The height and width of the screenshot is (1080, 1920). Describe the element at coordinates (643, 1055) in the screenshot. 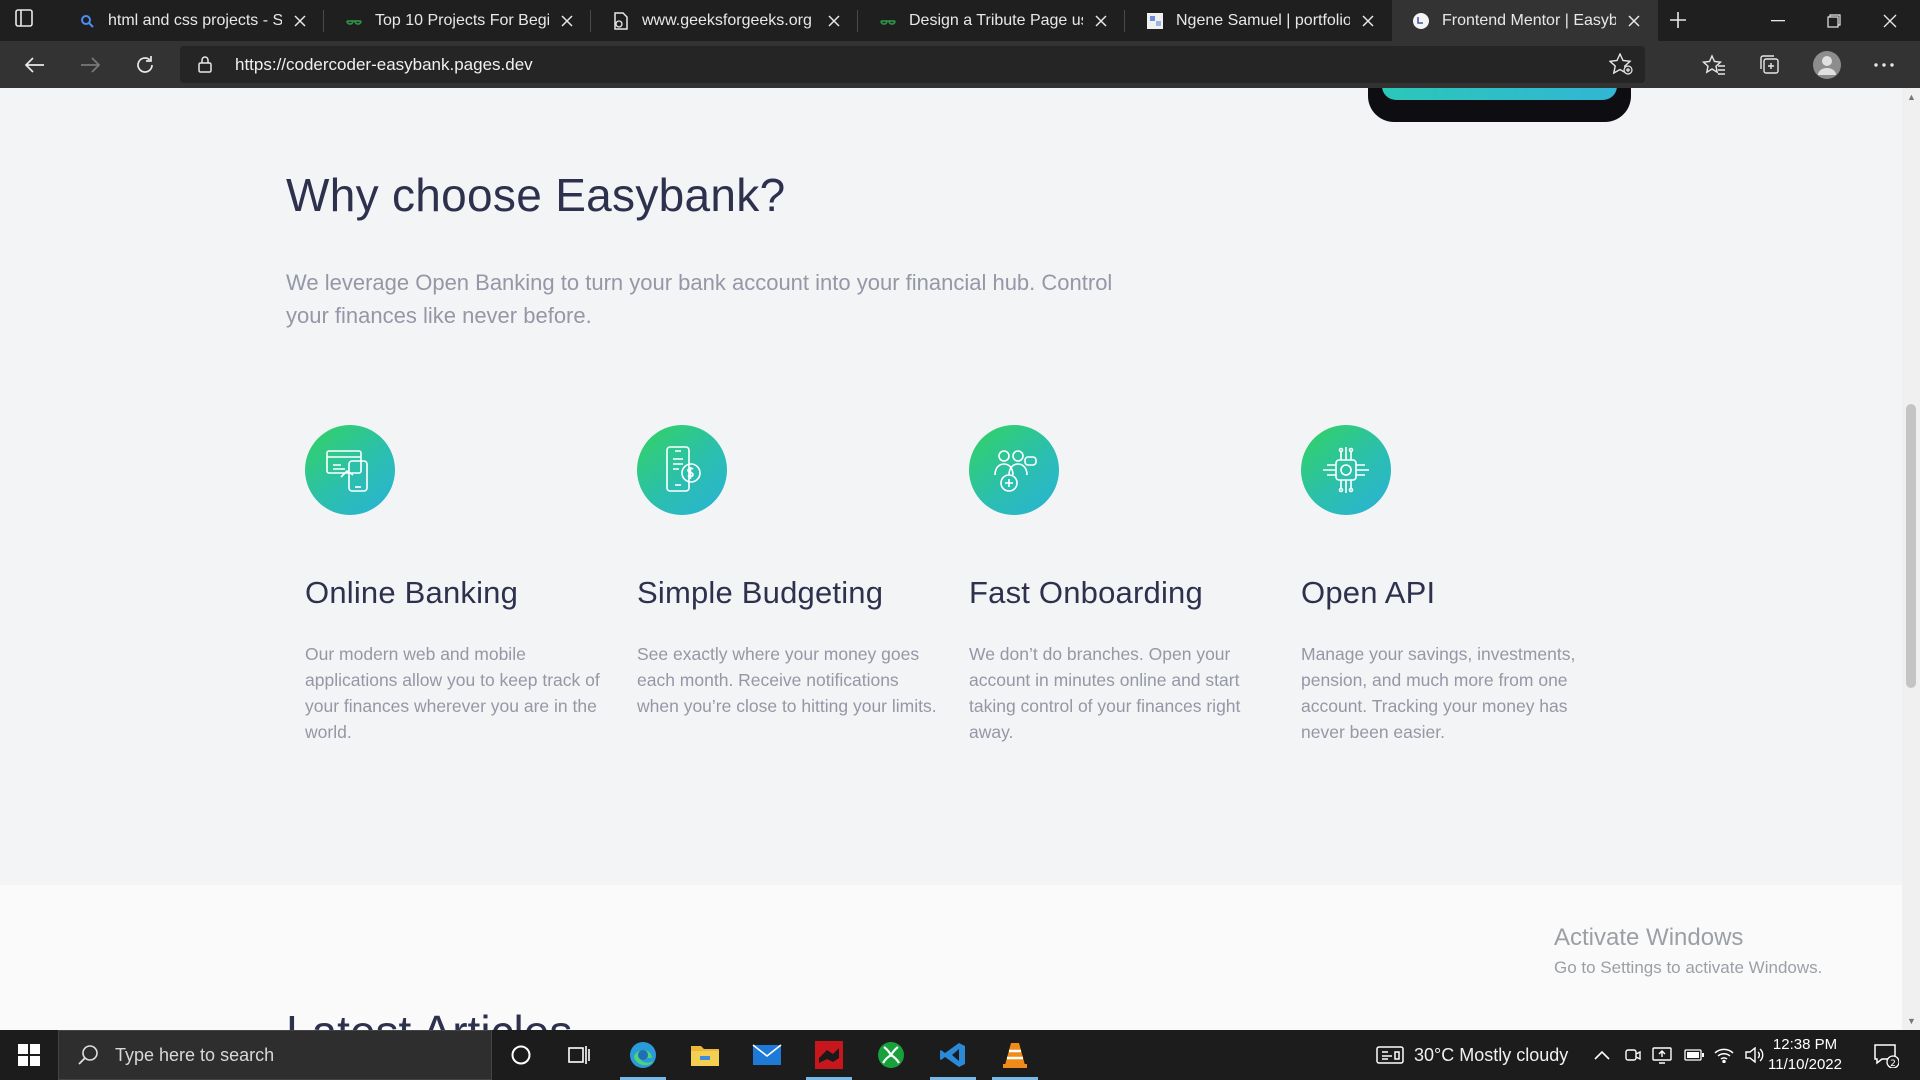

I see `edge-browser-icon` at that location.